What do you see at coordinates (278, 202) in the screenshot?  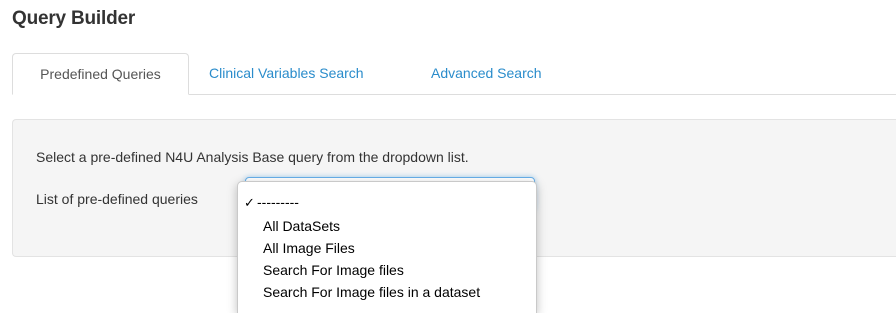 I see `dropdown-option-label: ---------` at bounding box center [278, 202].